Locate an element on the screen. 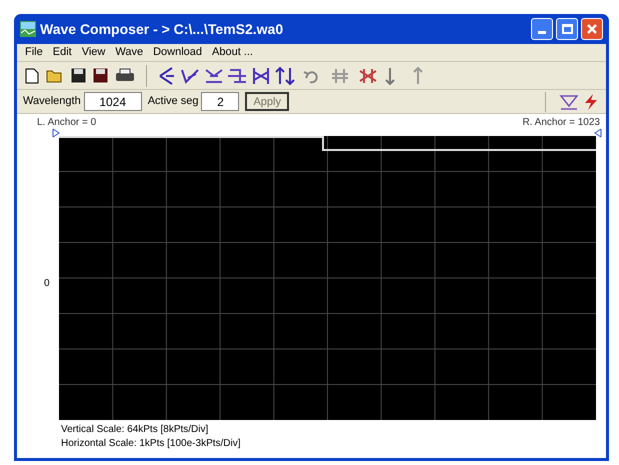  lightning-icon is located at coordinates (591, 101).